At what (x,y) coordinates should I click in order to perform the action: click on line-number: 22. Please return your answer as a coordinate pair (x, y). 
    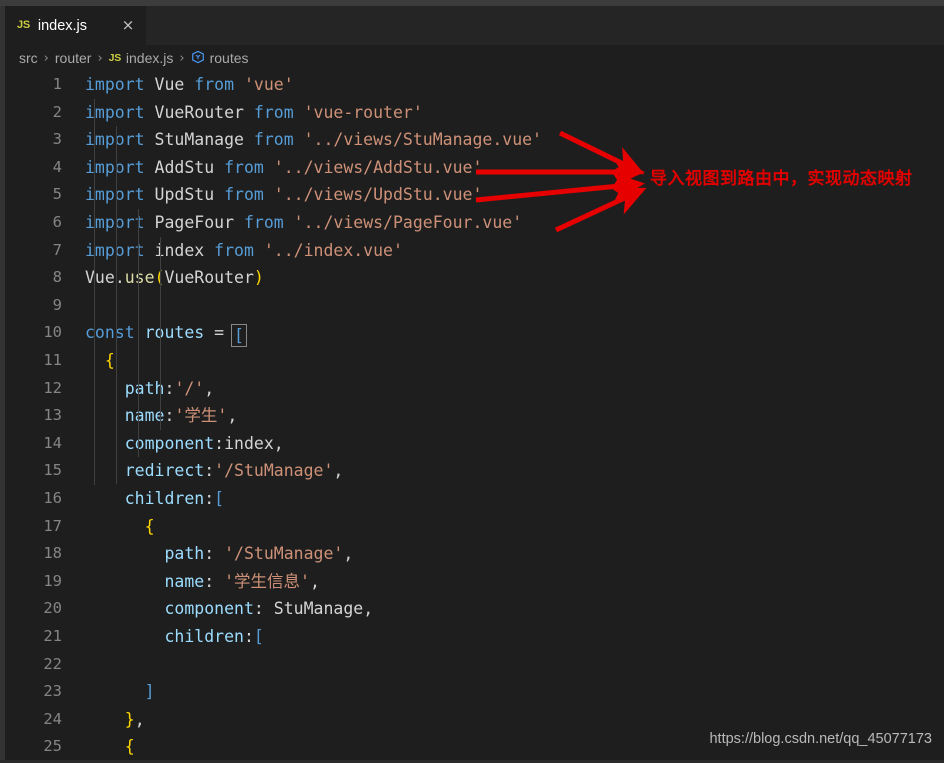
    Looking at the image, I should click on (52, 663).